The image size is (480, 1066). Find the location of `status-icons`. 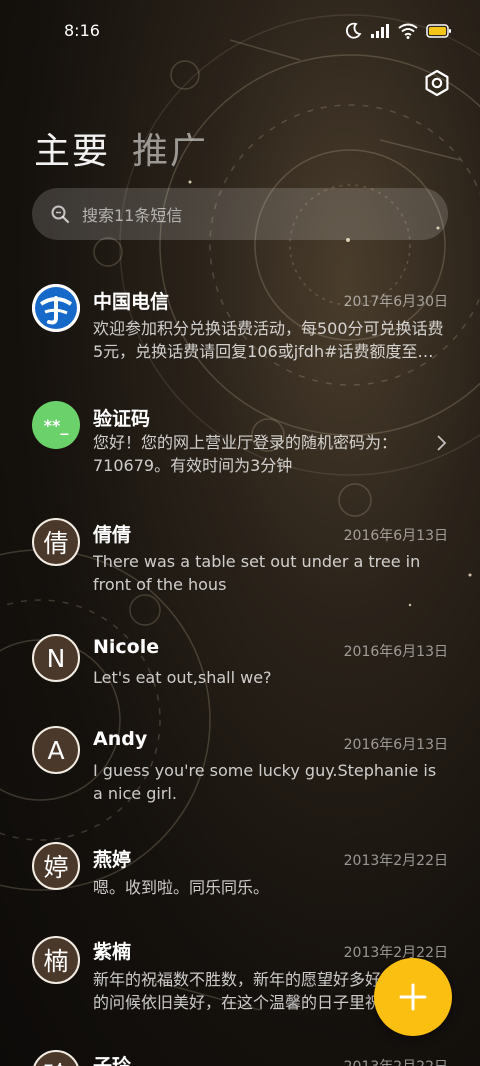

status-icons is located at coordinates (398, 31).